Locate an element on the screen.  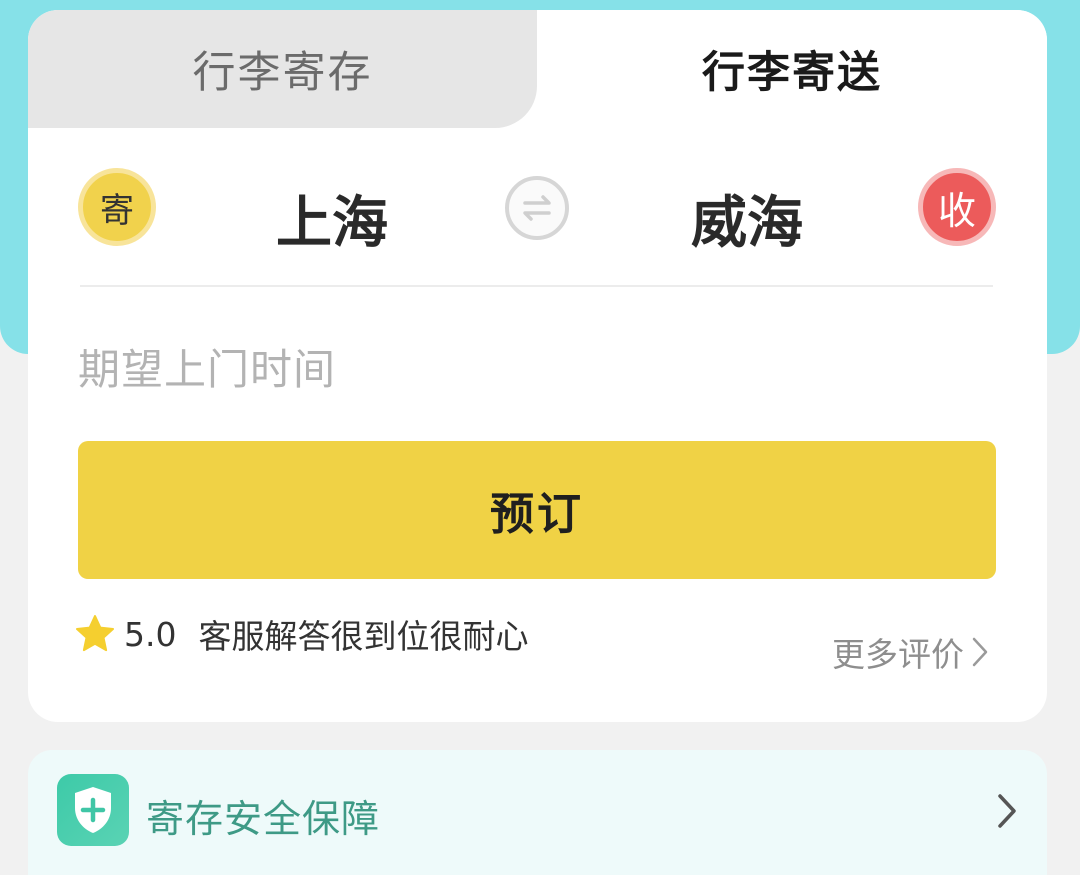
receive-badge: 收 is located at coordinates (957, 207).